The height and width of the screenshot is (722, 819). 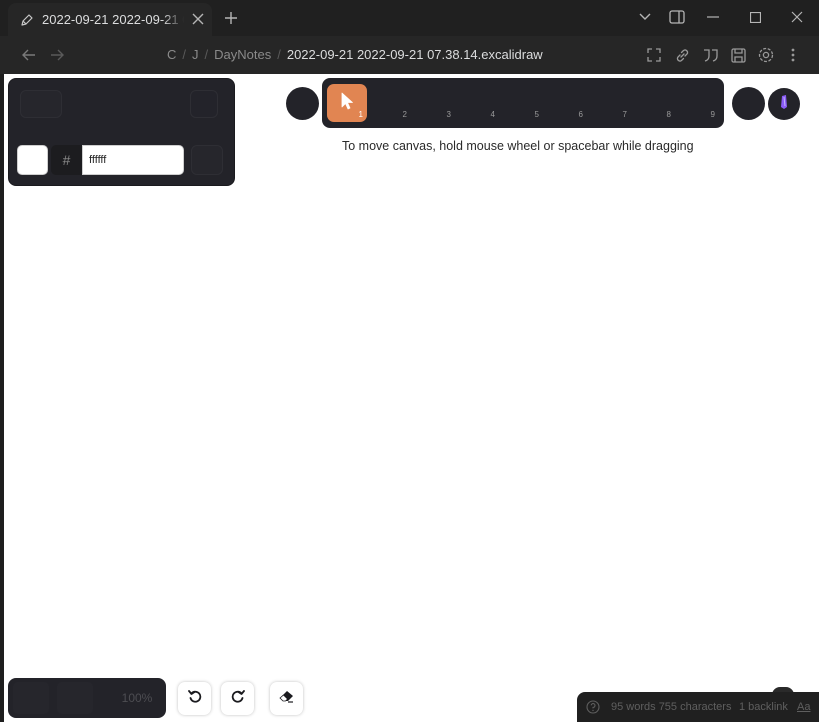 I want to click on tool-shortcut: 6, so click(x=580, y=114).